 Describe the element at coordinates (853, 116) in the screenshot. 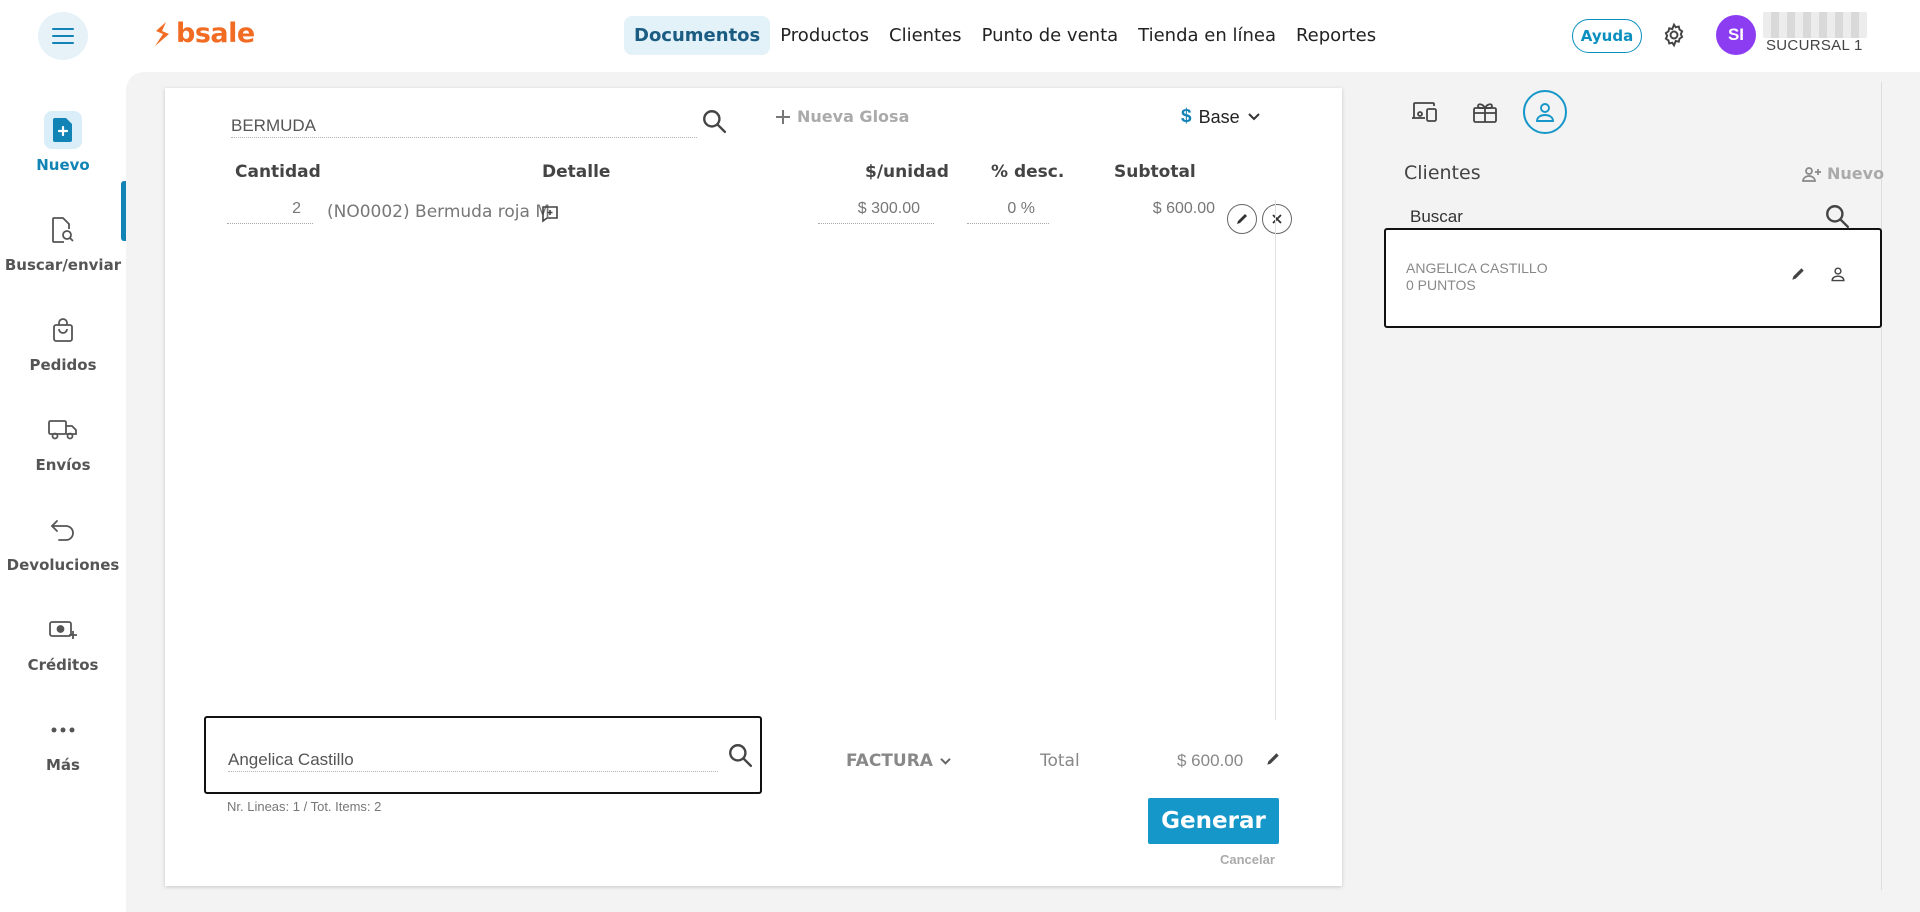

I see `new-gloss-label: Nueva Glosa` at that location.